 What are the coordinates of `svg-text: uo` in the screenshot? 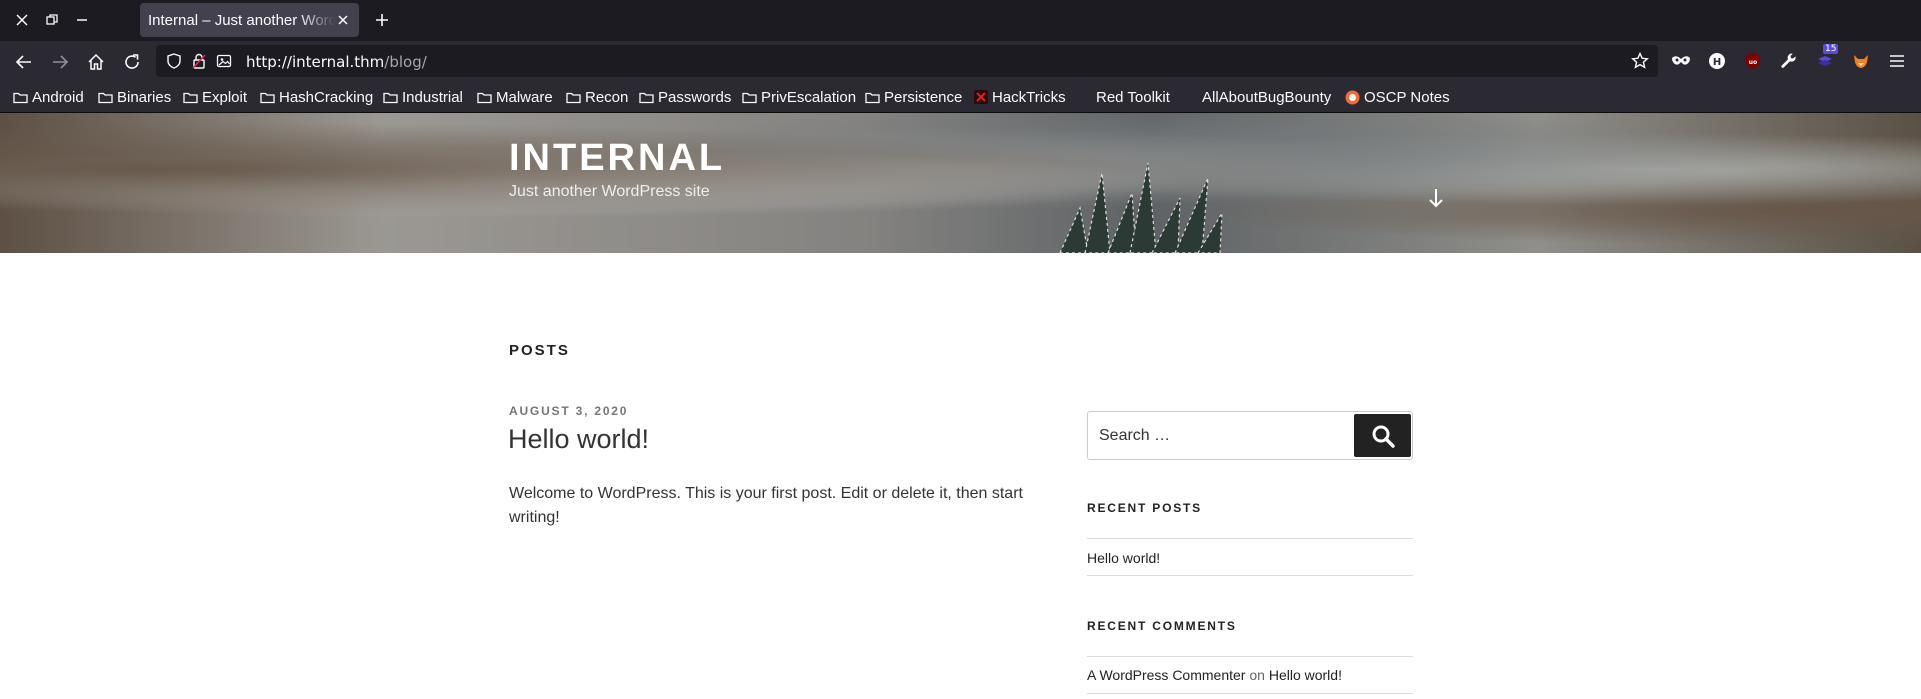 It's located at (1753, 62).